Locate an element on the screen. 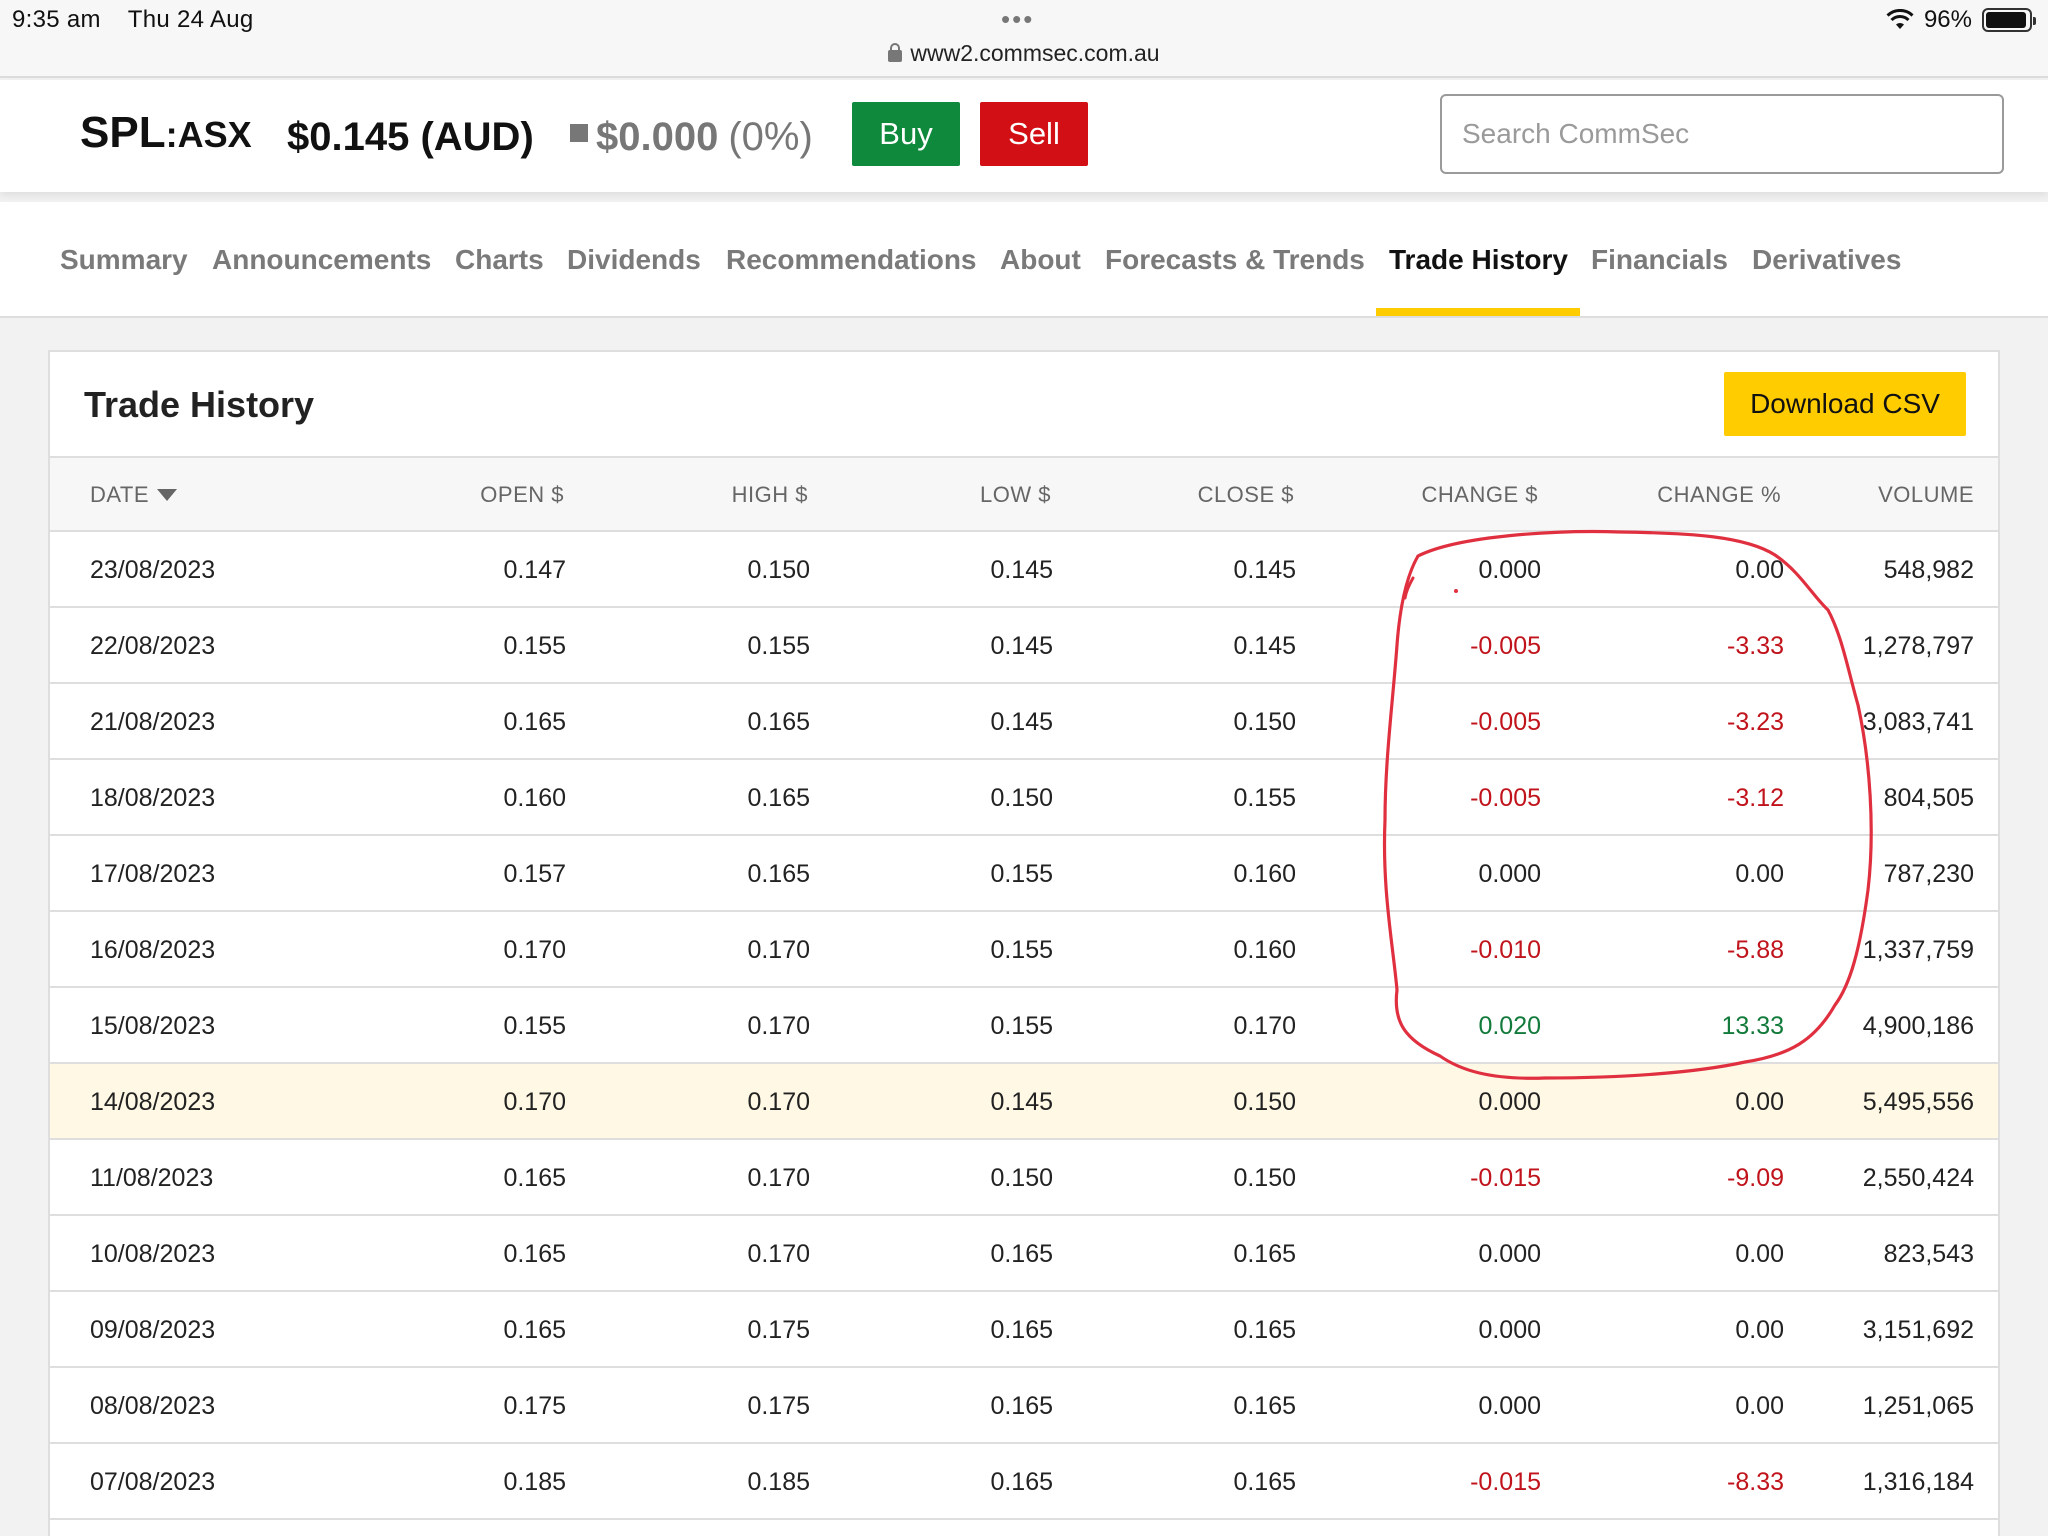 This screenshot has width=2048, height=1536. cell-date: 14/08/2023 is located at coordinates (153, 1102).